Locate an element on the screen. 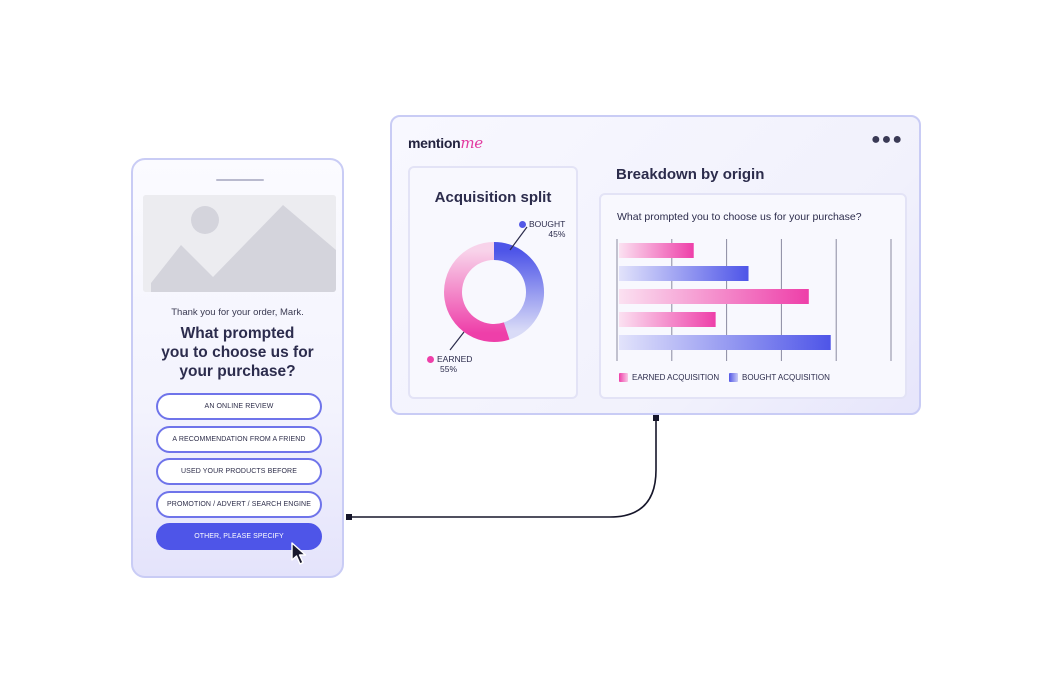  bar-chart is located at coordinates (754, 300).